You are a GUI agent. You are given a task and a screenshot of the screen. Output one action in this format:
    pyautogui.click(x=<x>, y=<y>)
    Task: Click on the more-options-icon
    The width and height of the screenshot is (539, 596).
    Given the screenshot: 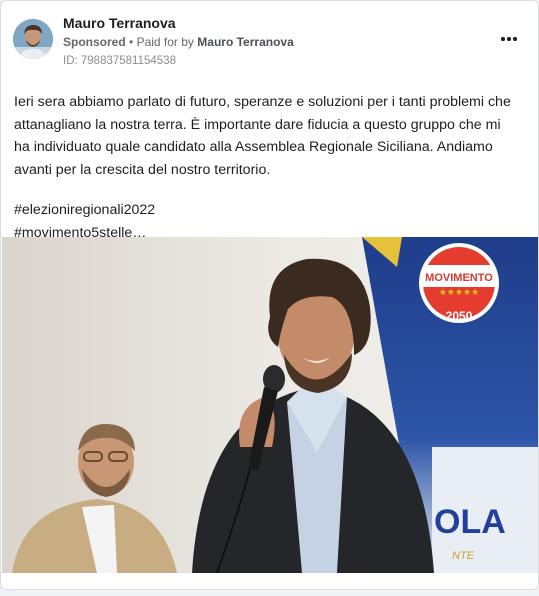 What is the action you would take?
    pyautogui.click(x=509, y=39)
    